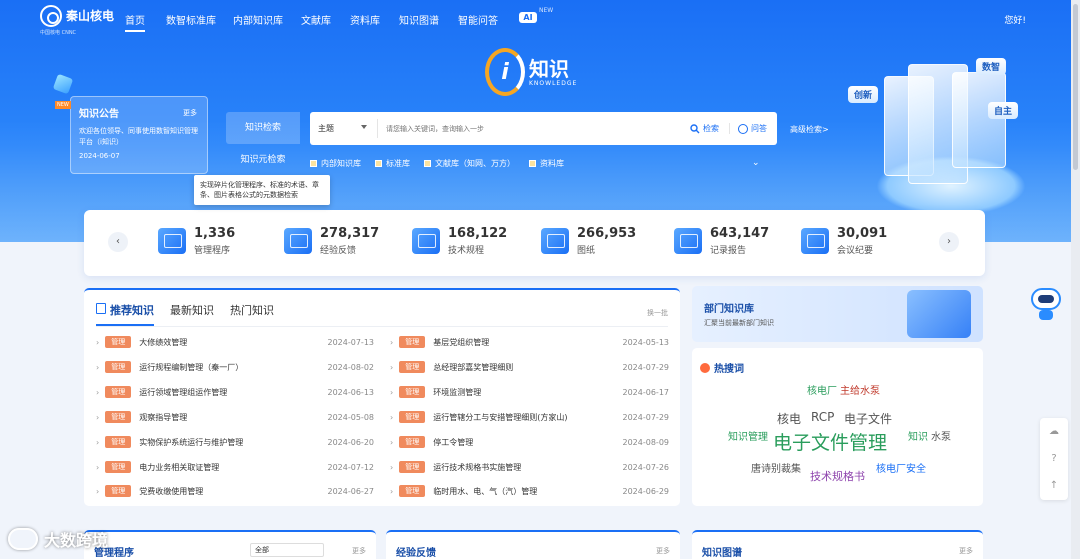  I want to click on notice-date: 2024-06-07, so click(99, 156).